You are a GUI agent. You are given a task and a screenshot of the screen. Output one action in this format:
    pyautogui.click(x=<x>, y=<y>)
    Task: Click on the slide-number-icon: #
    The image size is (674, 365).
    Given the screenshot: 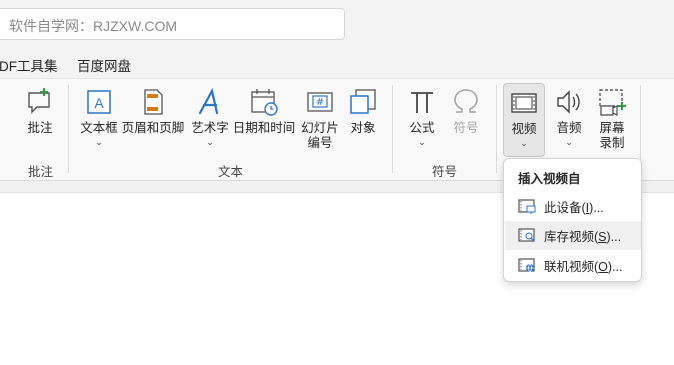 What is the action you would take?
    pyautogui.click(x=320, y=102)
    